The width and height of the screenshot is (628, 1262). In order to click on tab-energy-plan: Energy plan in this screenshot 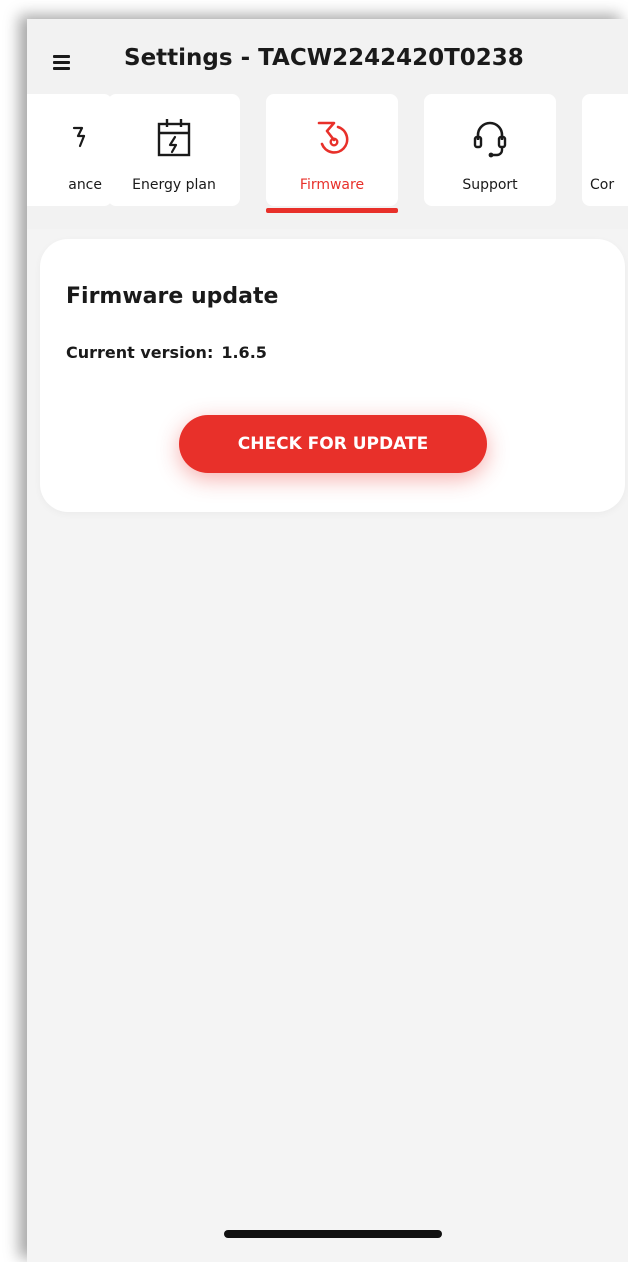, I will do `click(174, 150)`.